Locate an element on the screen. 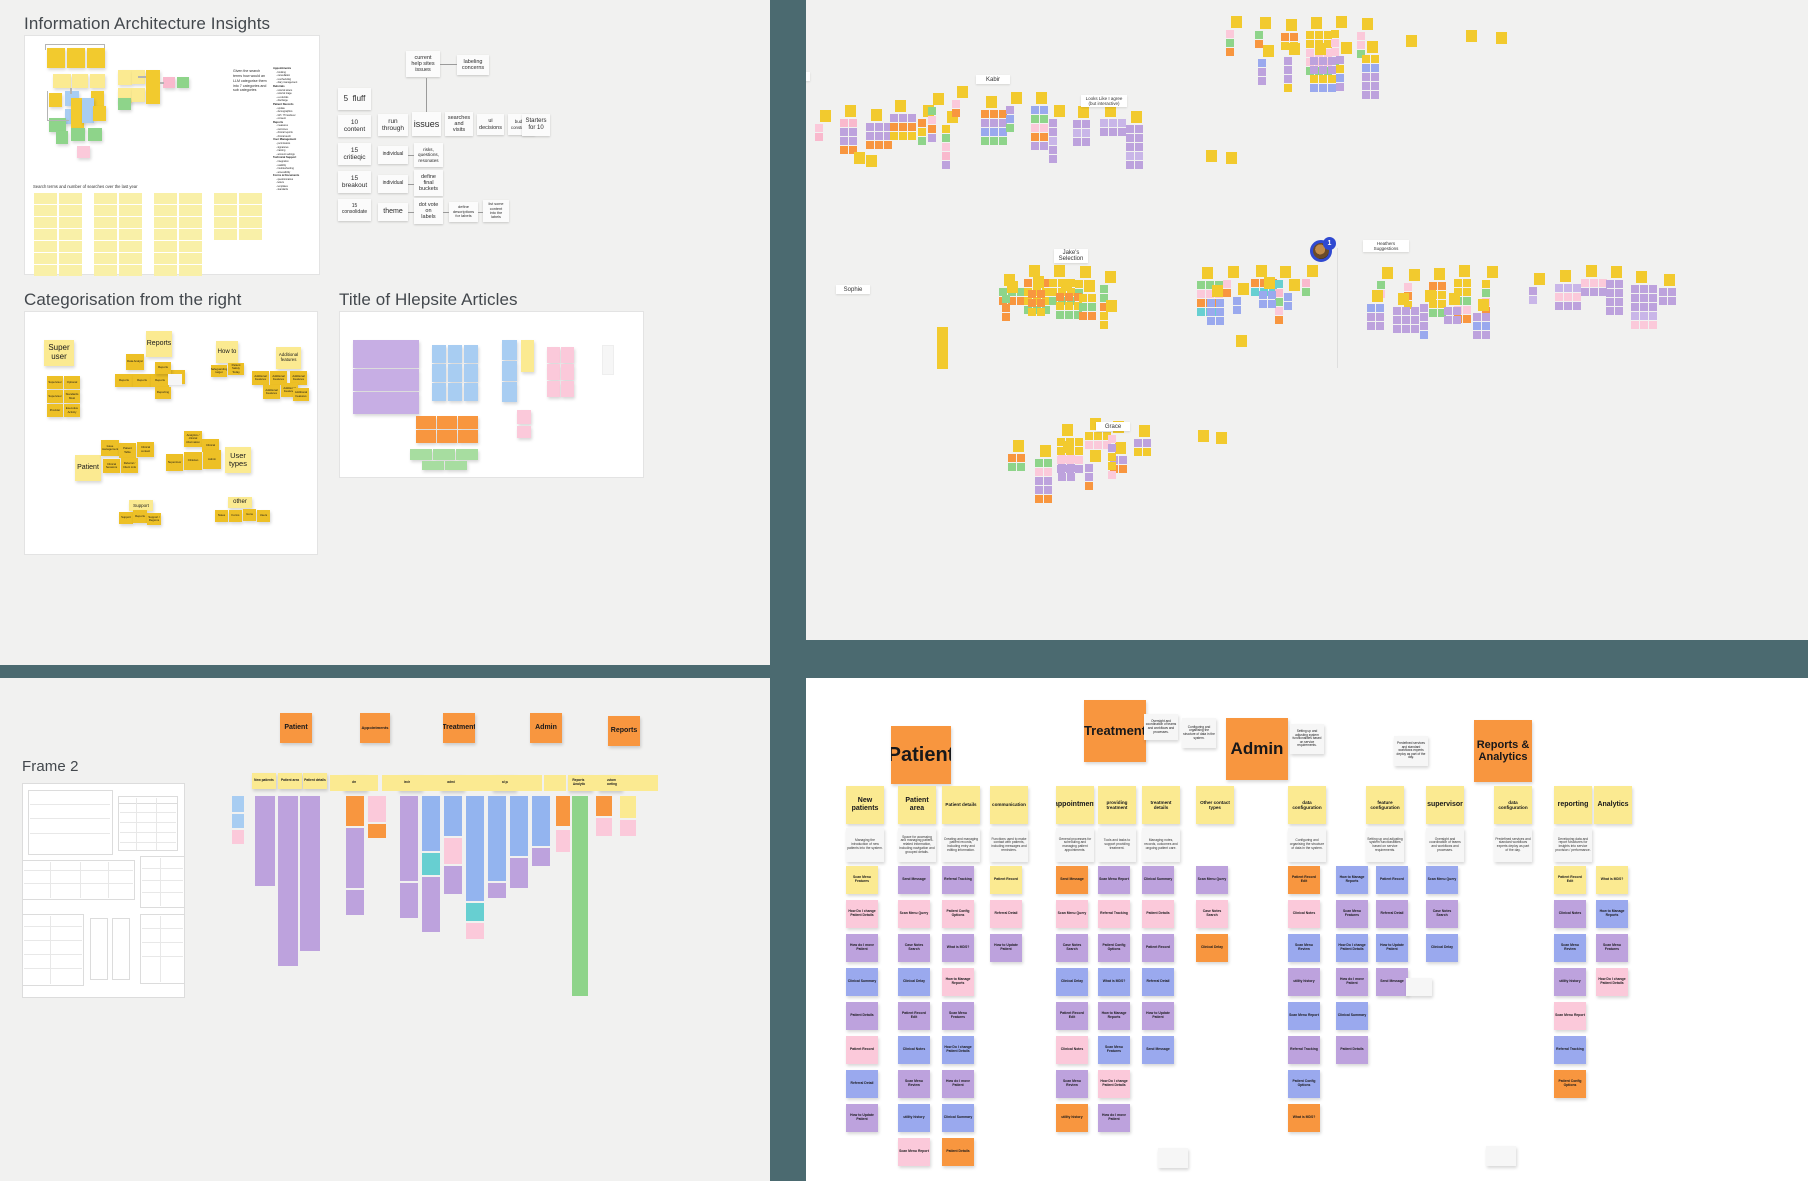 This screenshot has width=1808, height=1181. subhead-note: reporting is located at coordinates (1573, 805).